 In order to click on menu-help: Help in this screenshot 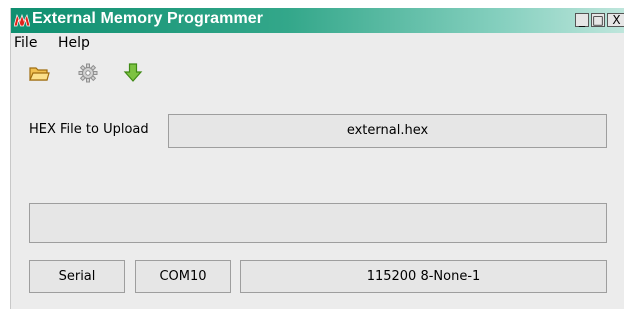, I will do `click(74, 43)`.